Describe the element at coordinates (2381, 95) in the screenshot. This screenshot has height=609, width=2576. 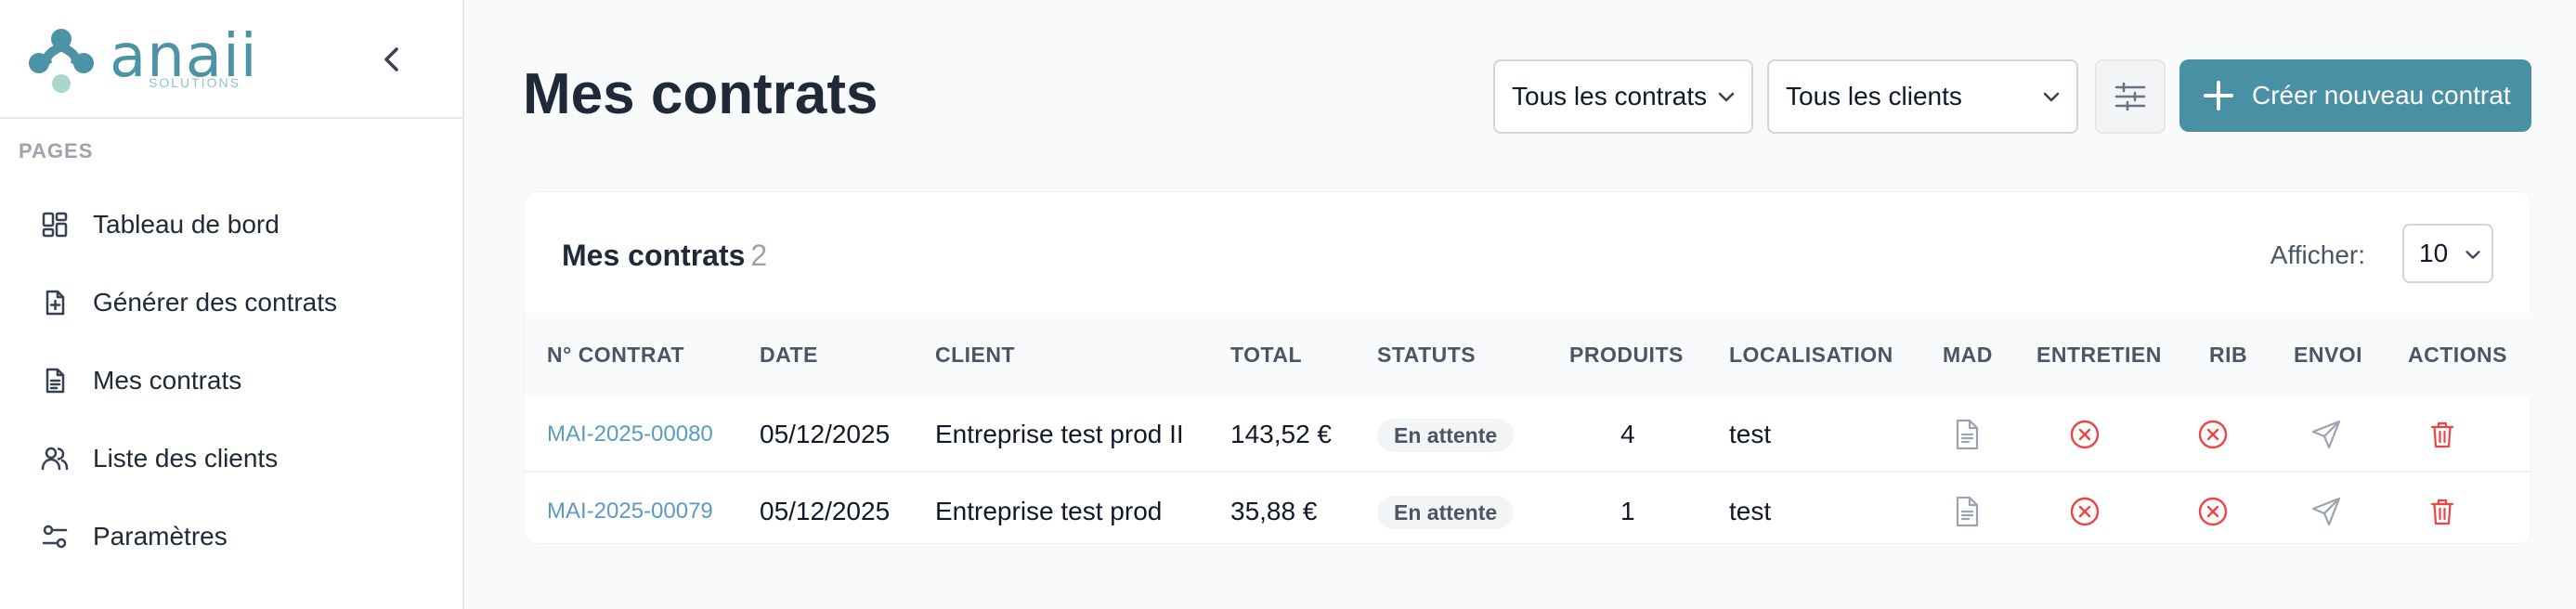
I see `create-contract-label: Créer nouveau contrat` at that location.